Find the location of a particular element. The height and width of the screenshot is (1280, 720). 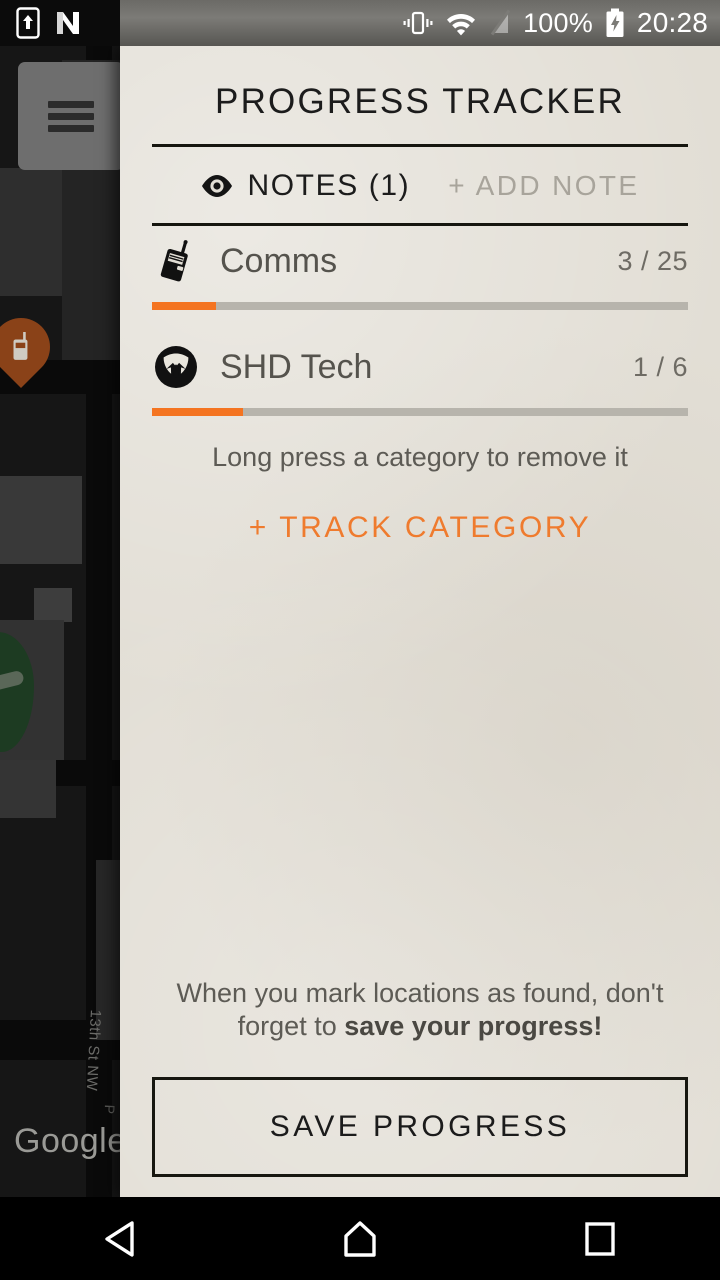

recents-button is located at coordinates (600, 1238).